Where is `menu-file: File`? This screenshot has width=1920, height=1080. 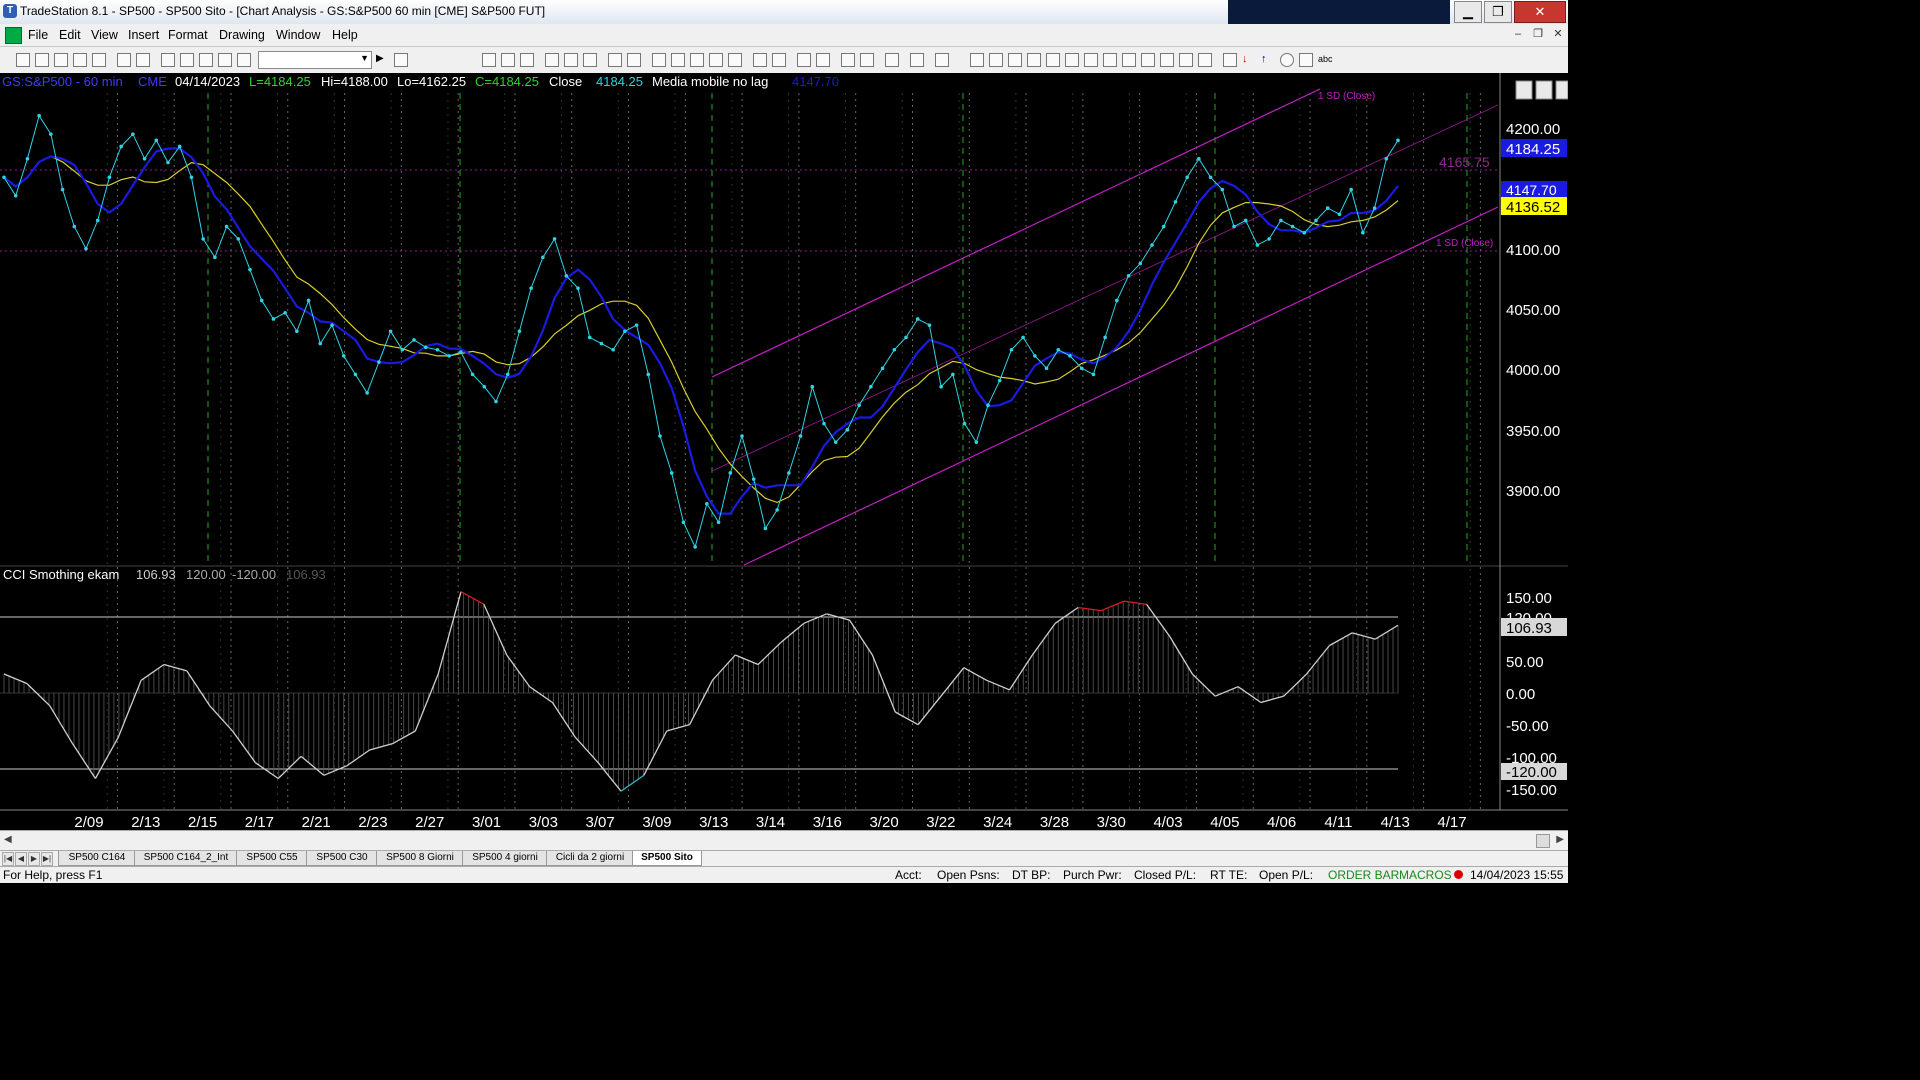 menu-file: File is located at coordinates (38, 35).